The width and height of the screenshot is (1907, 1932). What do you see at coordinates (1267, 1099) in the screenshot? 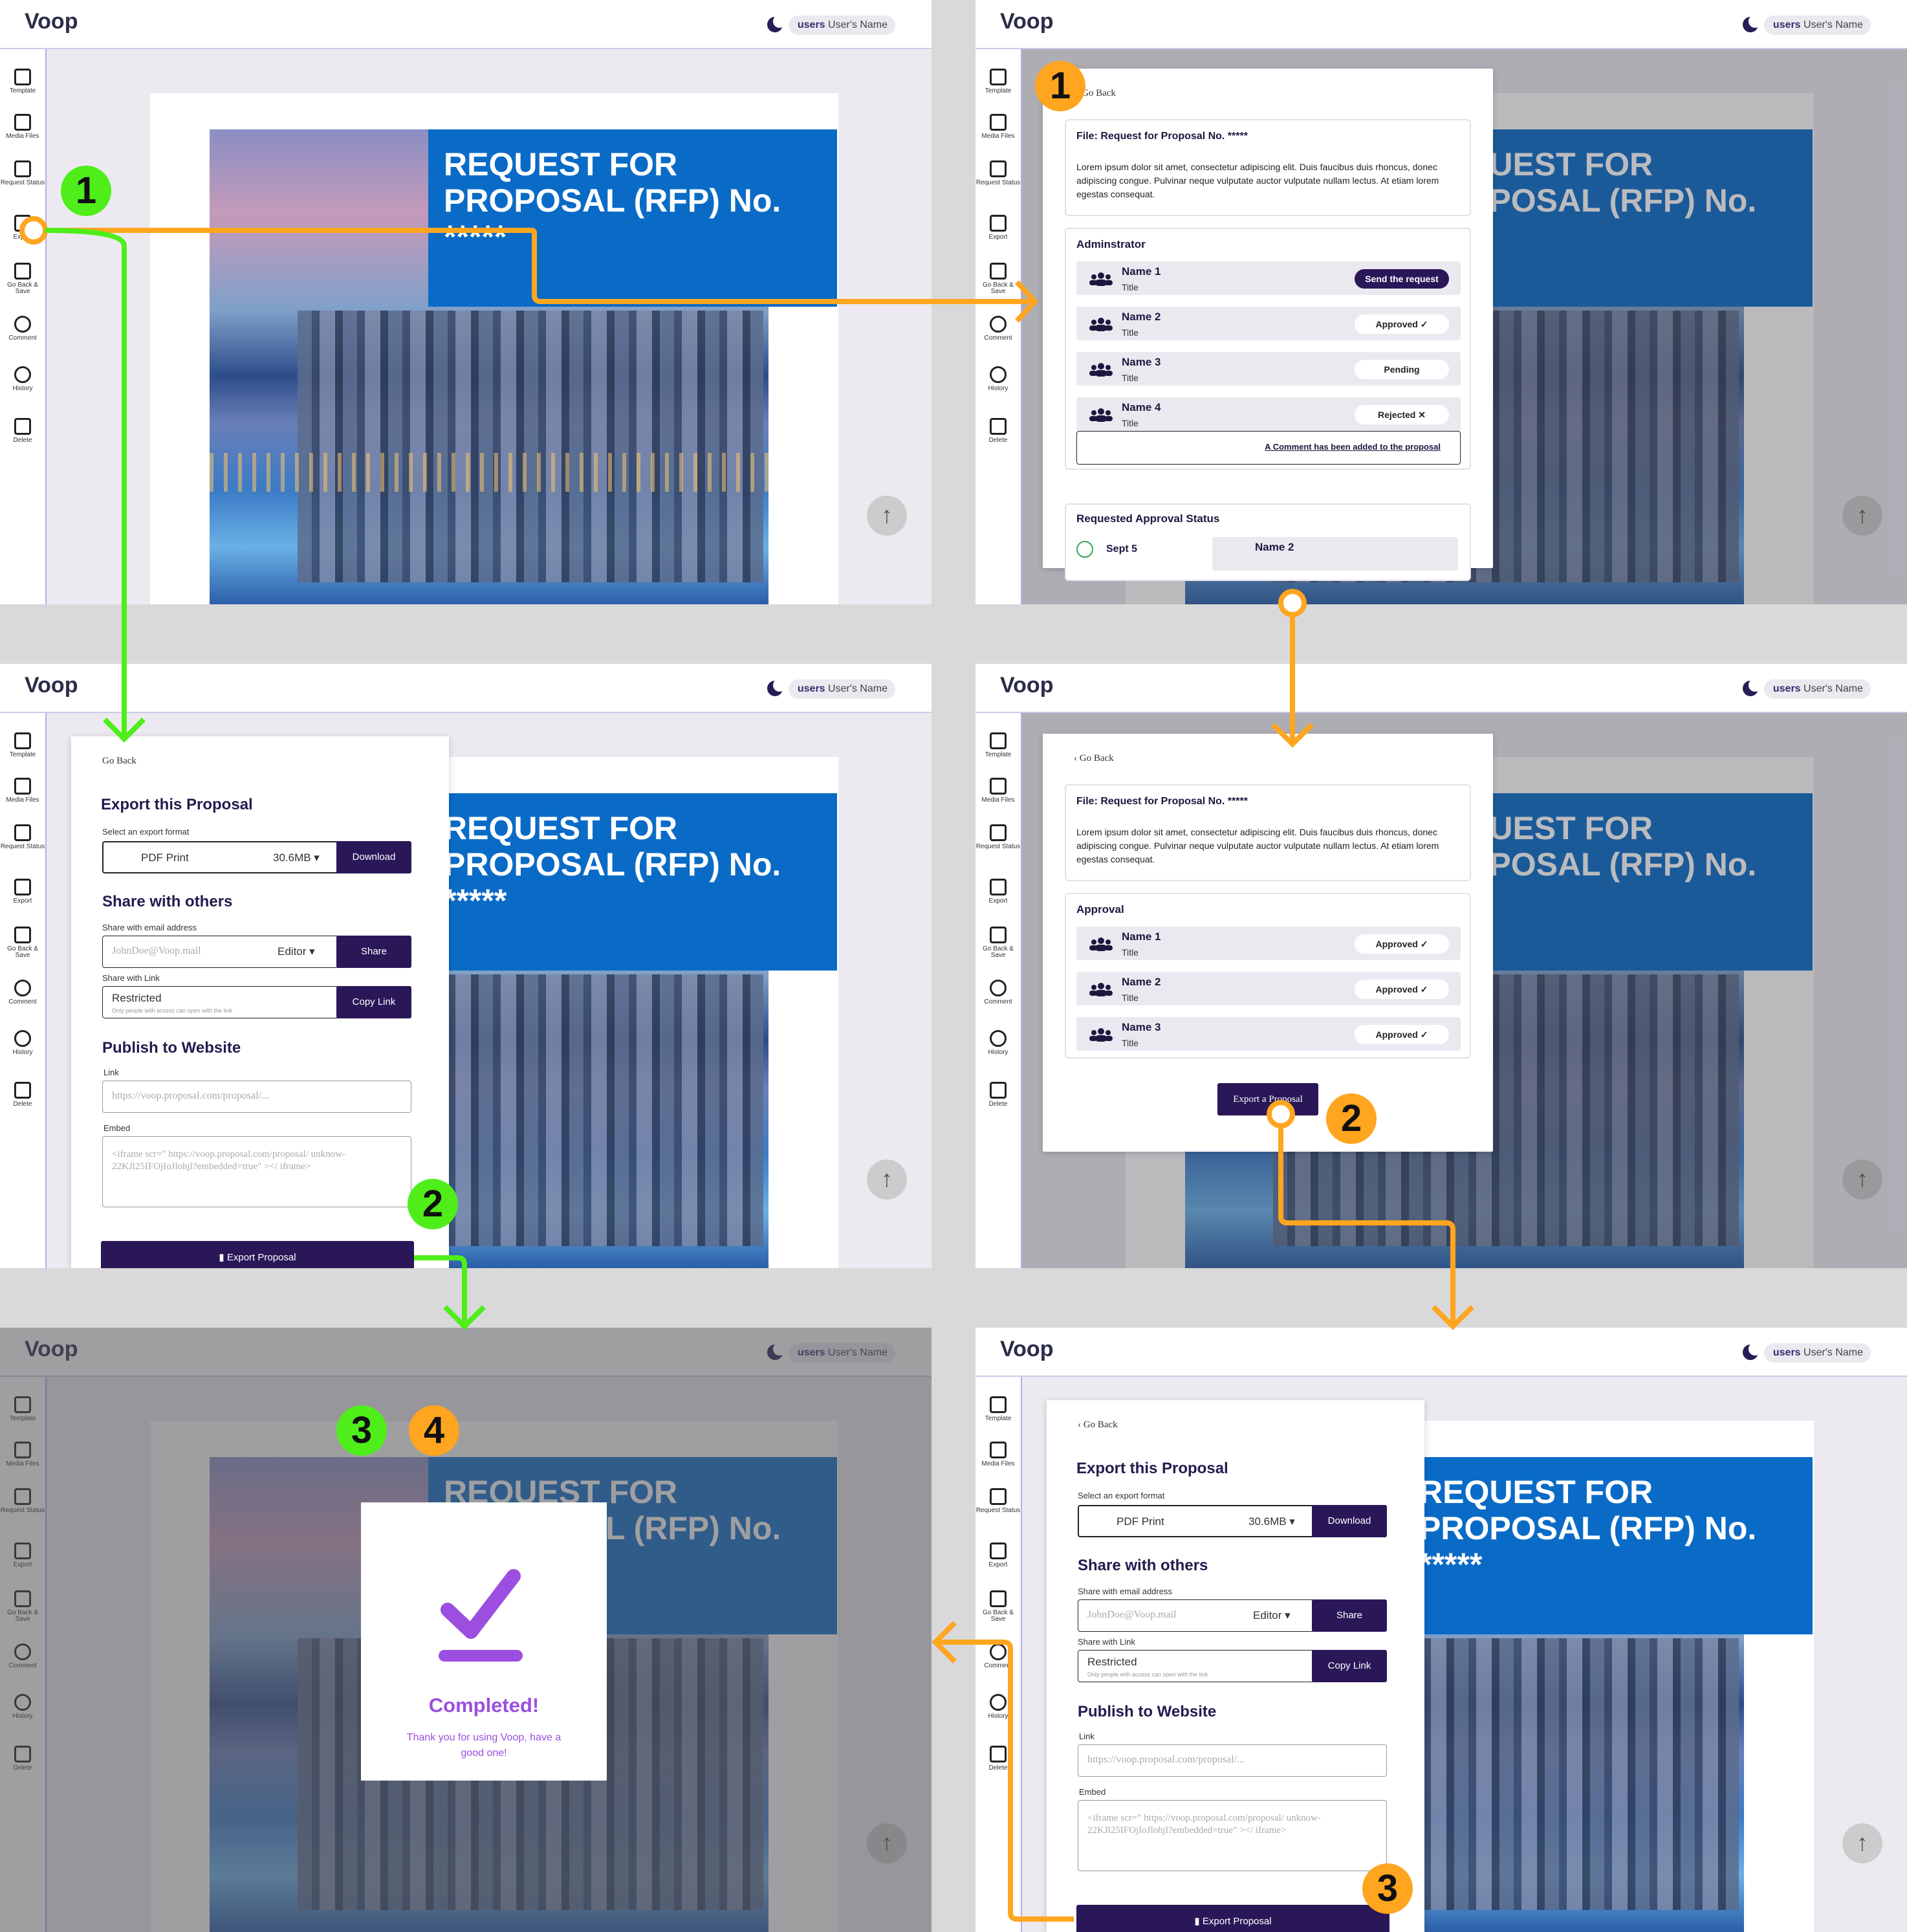
I see `export-a-proposal-button: Export a Proposal` at bounding box center [1267, 1099].